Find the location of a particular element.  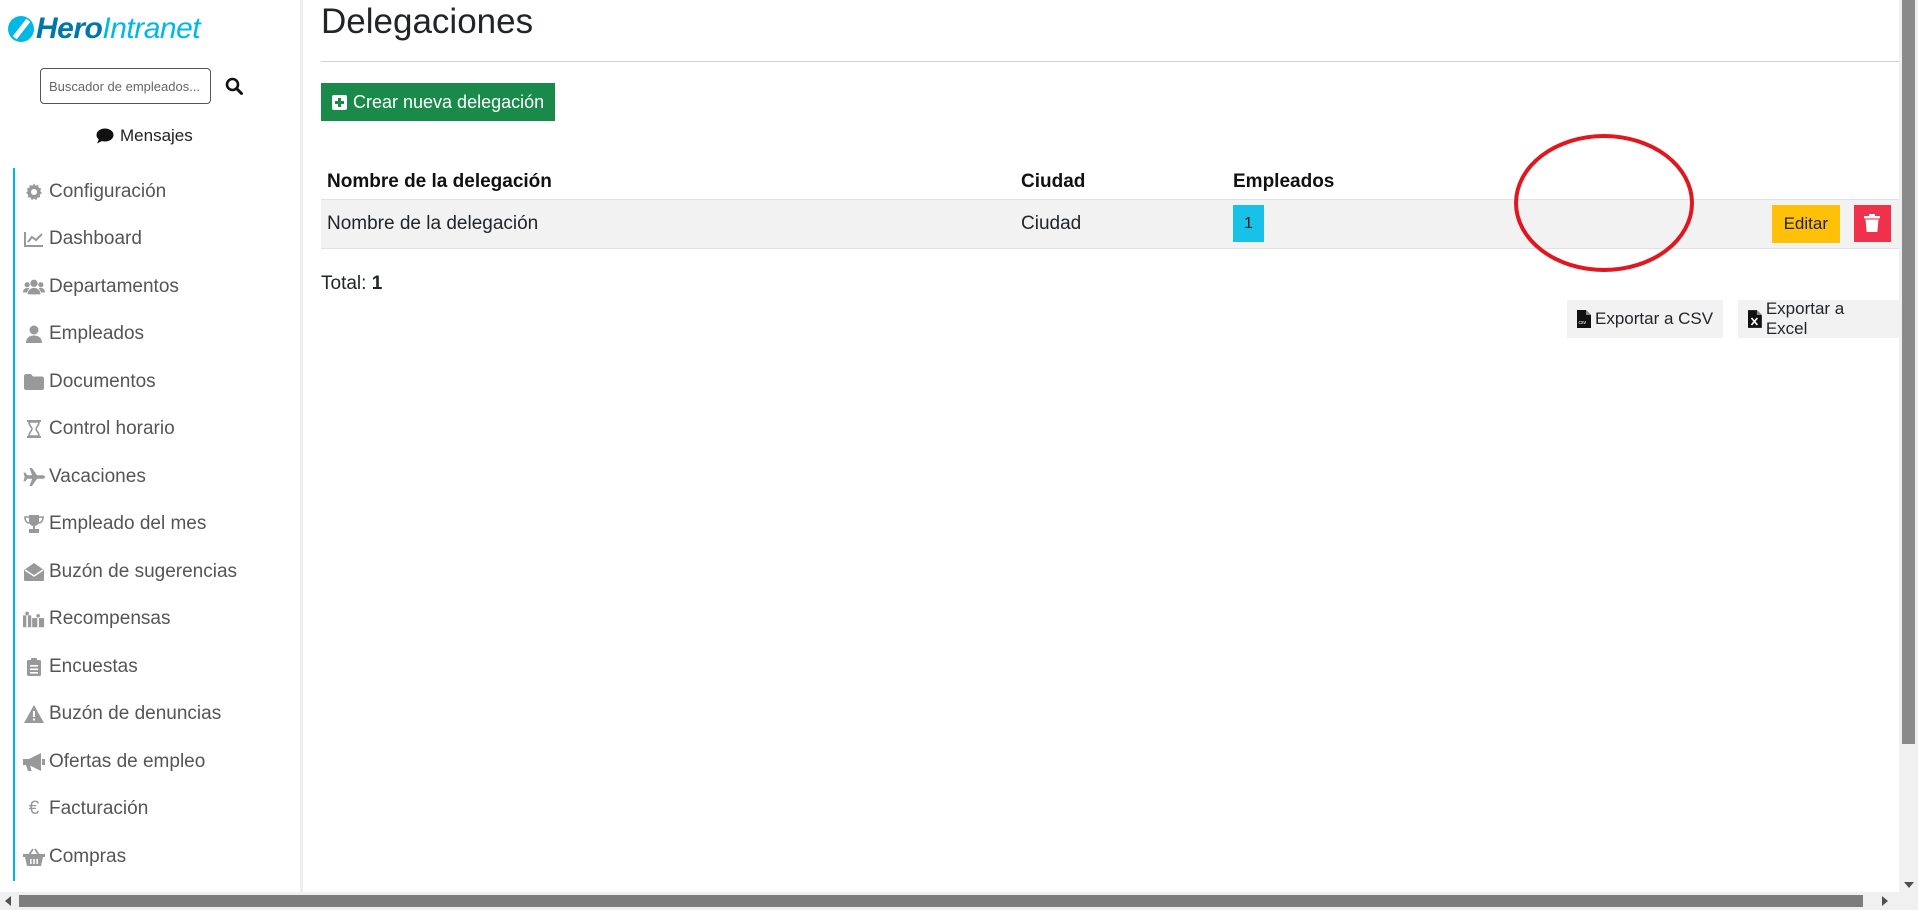

sidebar-item-vacaciones: Vacaciones is located at coordinates (157, 477).